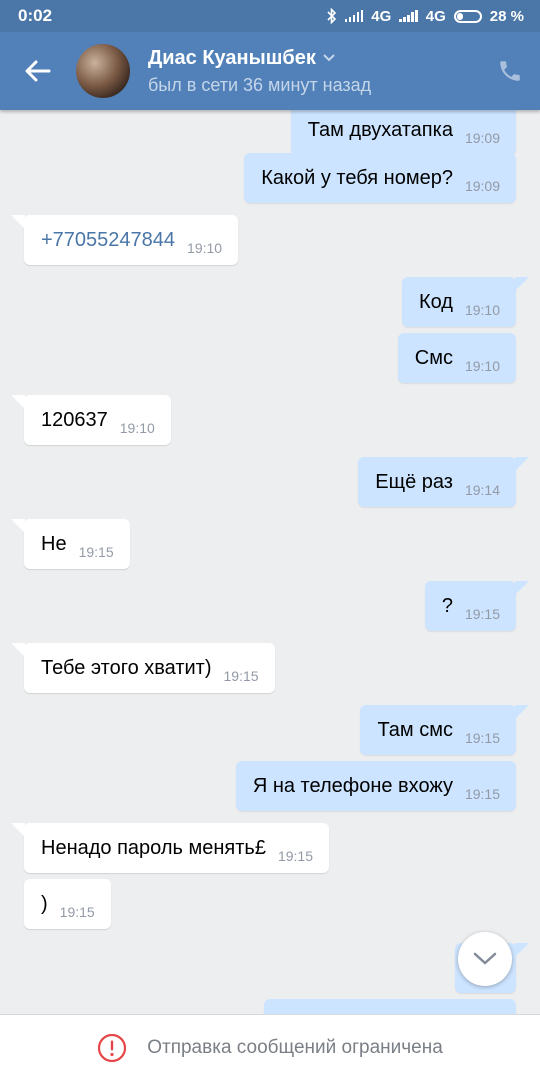 This screenshot has height=1080, width=540. Describe the element at coordinates (415, 729) in the screenshot. I see `message-text: Там смс` at that location.